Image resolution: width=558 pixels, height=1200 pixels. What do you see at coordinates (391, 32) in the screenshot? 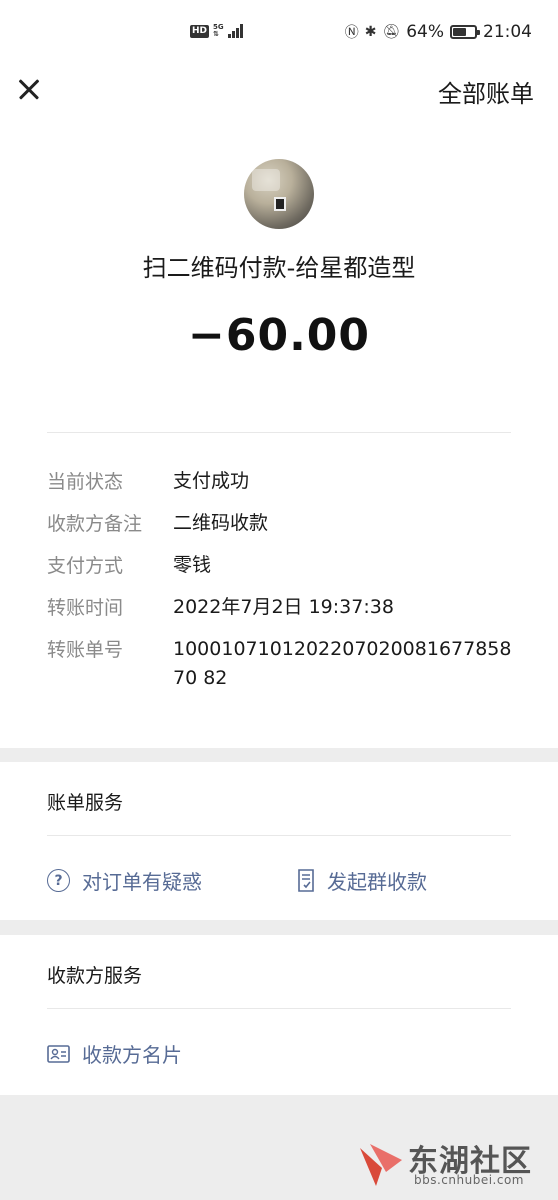
I see `mute-bell-icon: 🔕︎` at bounding box center [391, 32].